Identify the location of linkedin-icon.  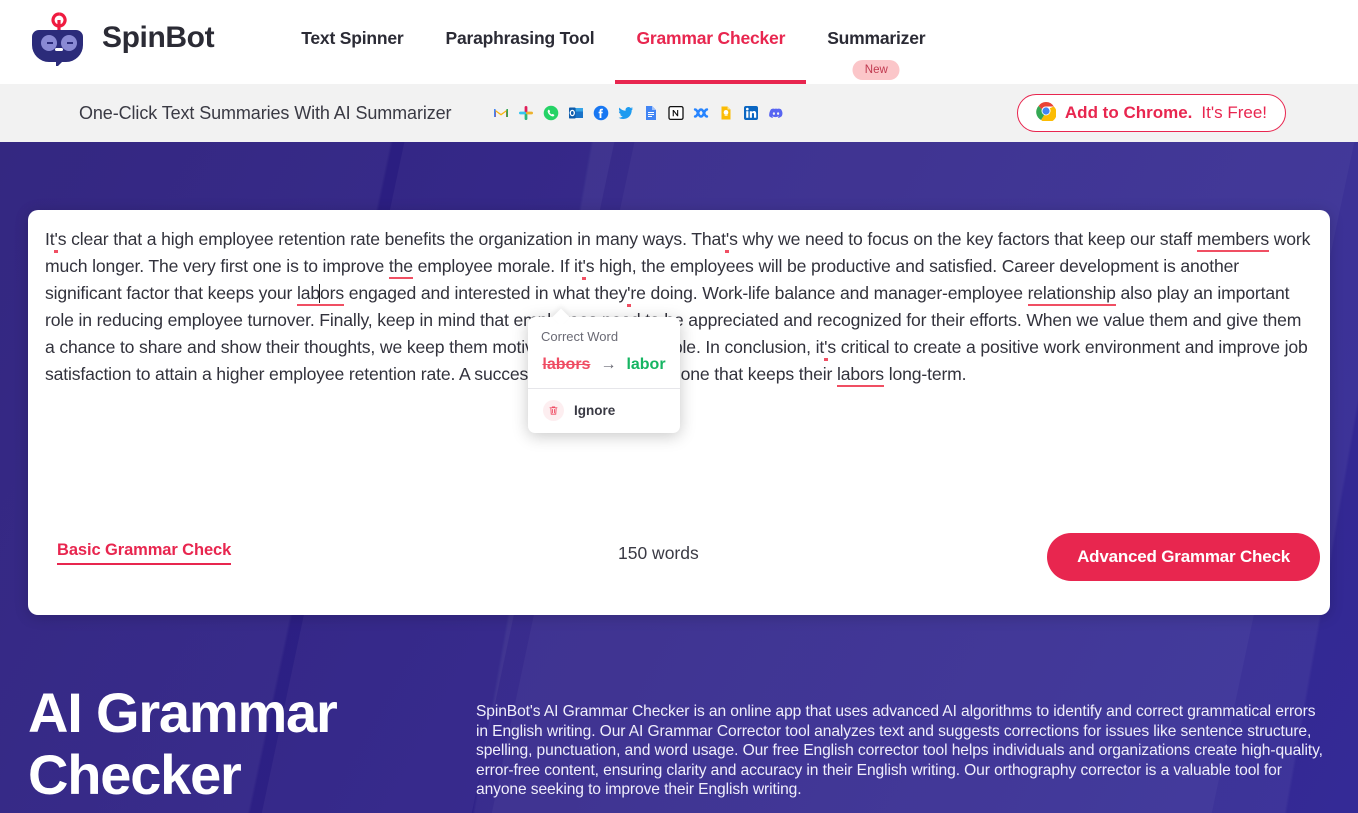
(751, 113).